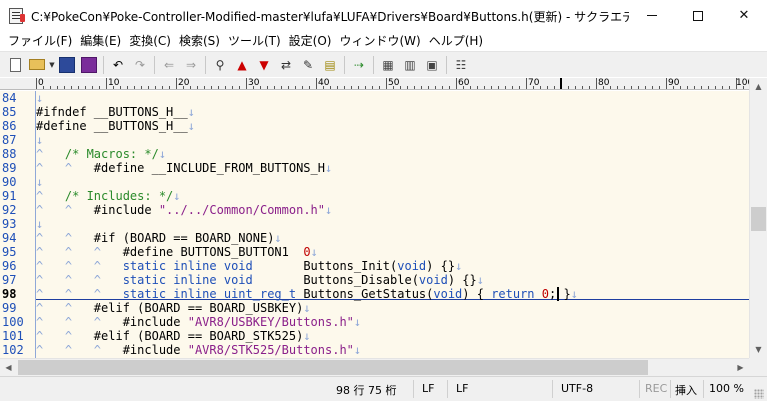 The width and height of the screenshot is (767, 401). What do you see at coordinates (456, 41) in the screenshot?
I see `menu-help: ヘルプ(H)` at bounding box center [456, 41].